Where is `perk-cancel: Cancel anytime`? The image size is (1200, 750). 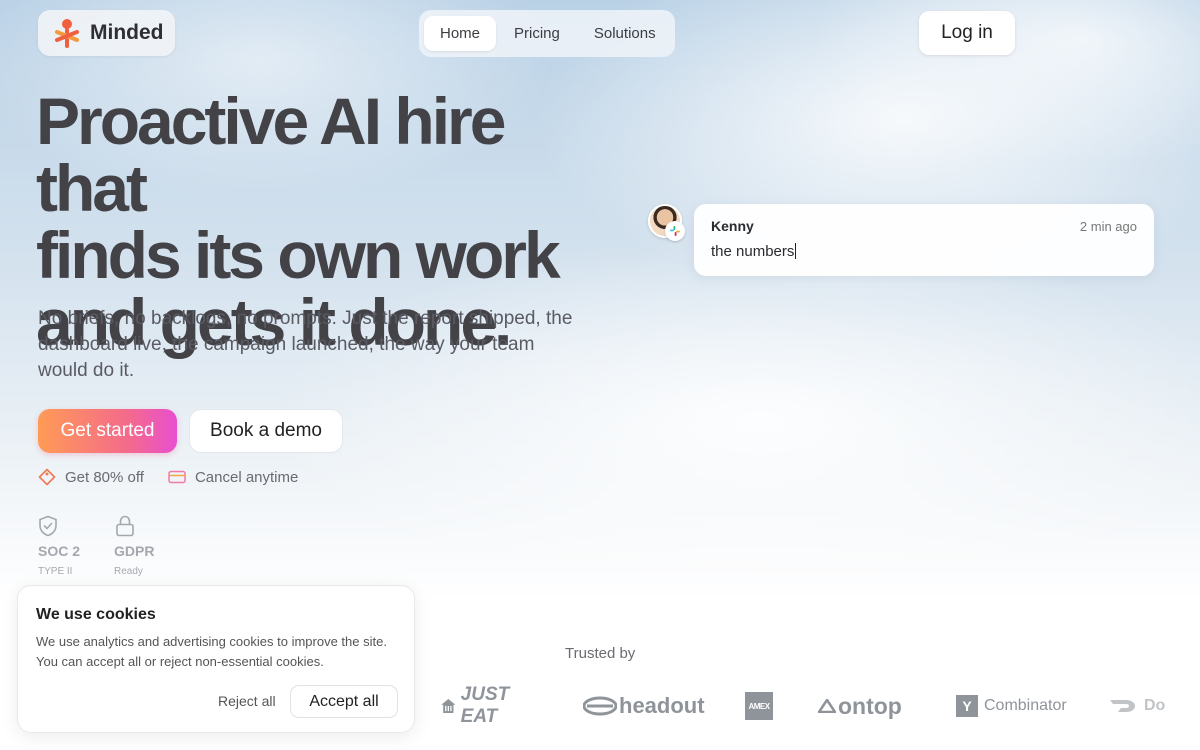 perk-cancel: Cancel anytime is located at coordinates (233, 477).